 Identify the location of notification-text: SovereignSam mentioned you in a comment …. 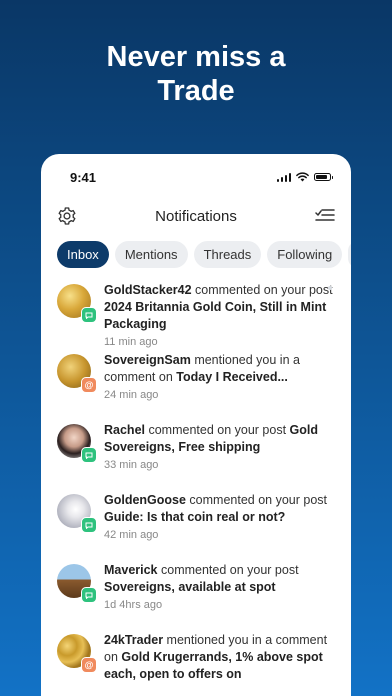
(220, 377).